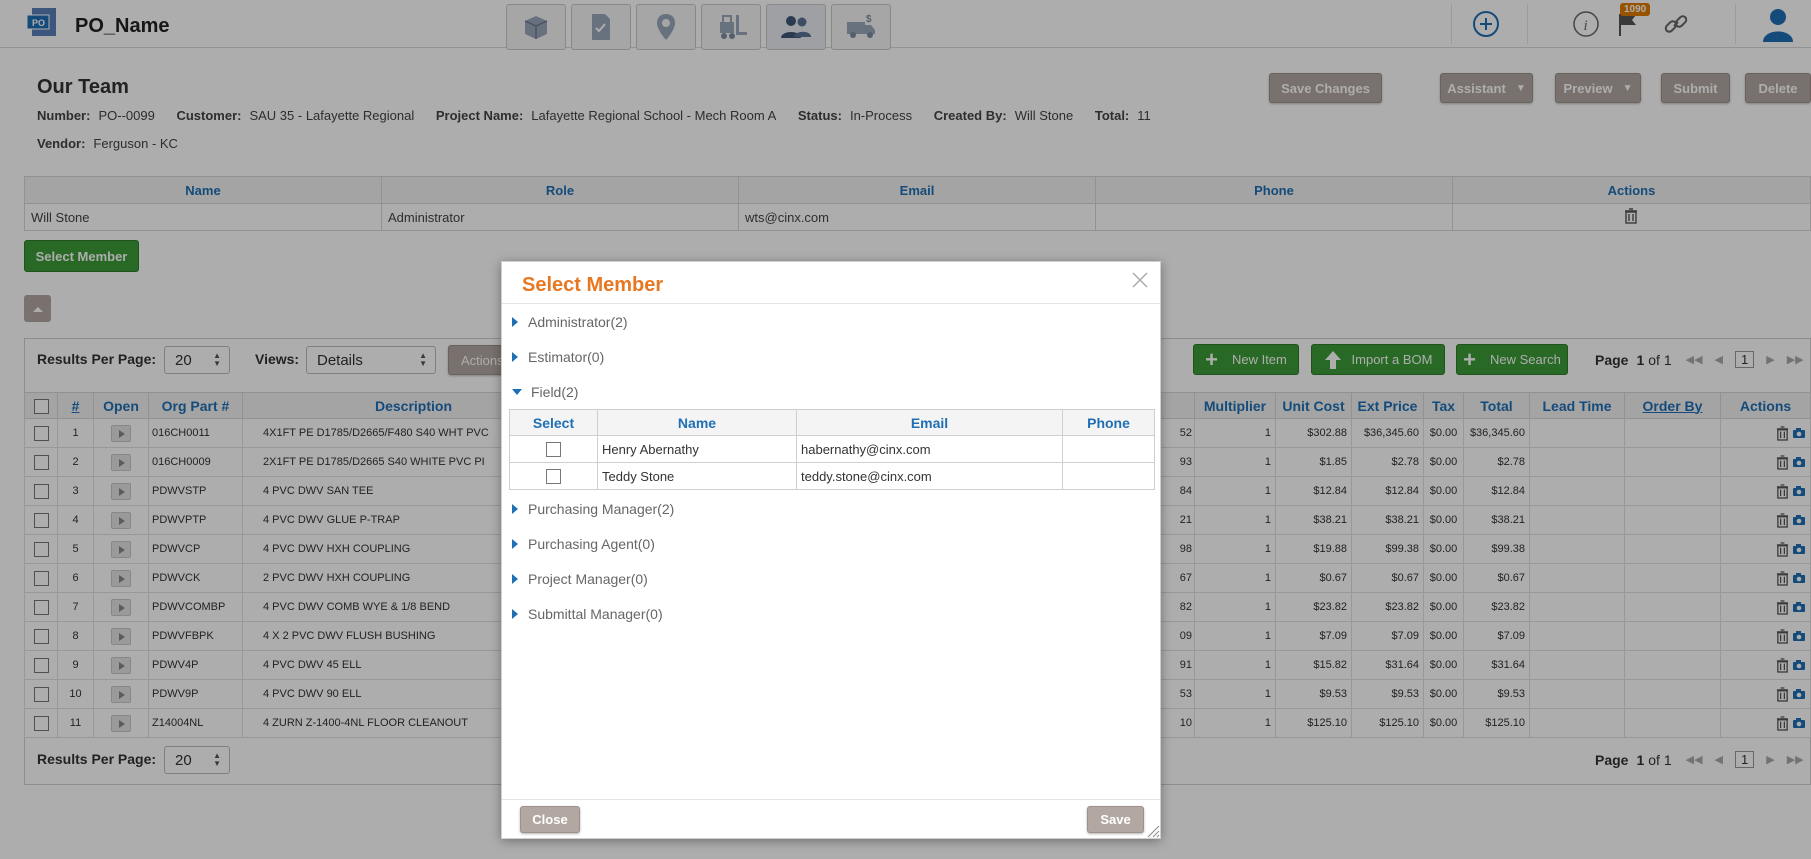  I want to click on group-label: Purchasing Manager(2), so click(601, 509).